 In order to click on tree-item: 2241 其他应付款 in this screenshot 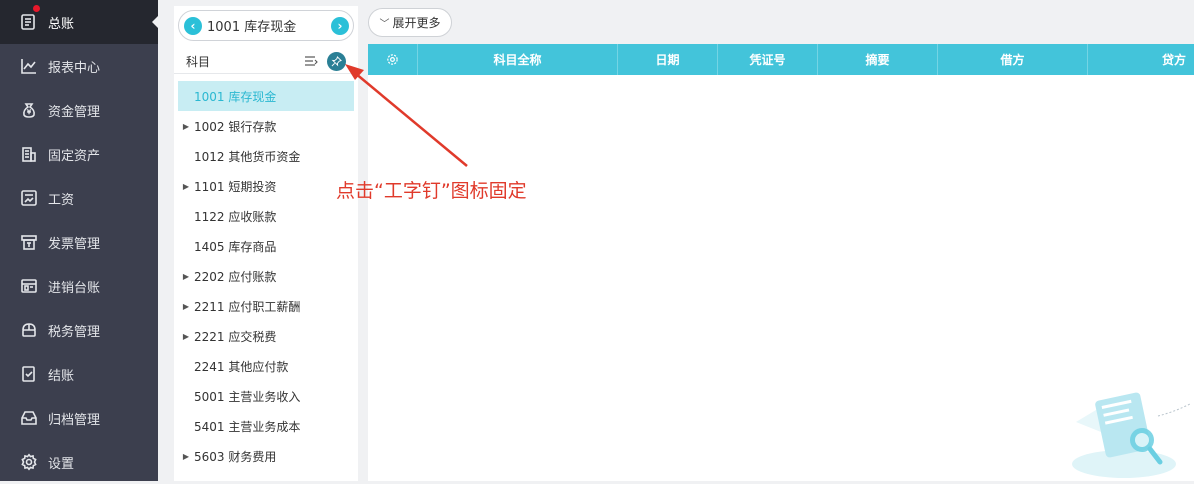, I will do `click(266, 366)`.